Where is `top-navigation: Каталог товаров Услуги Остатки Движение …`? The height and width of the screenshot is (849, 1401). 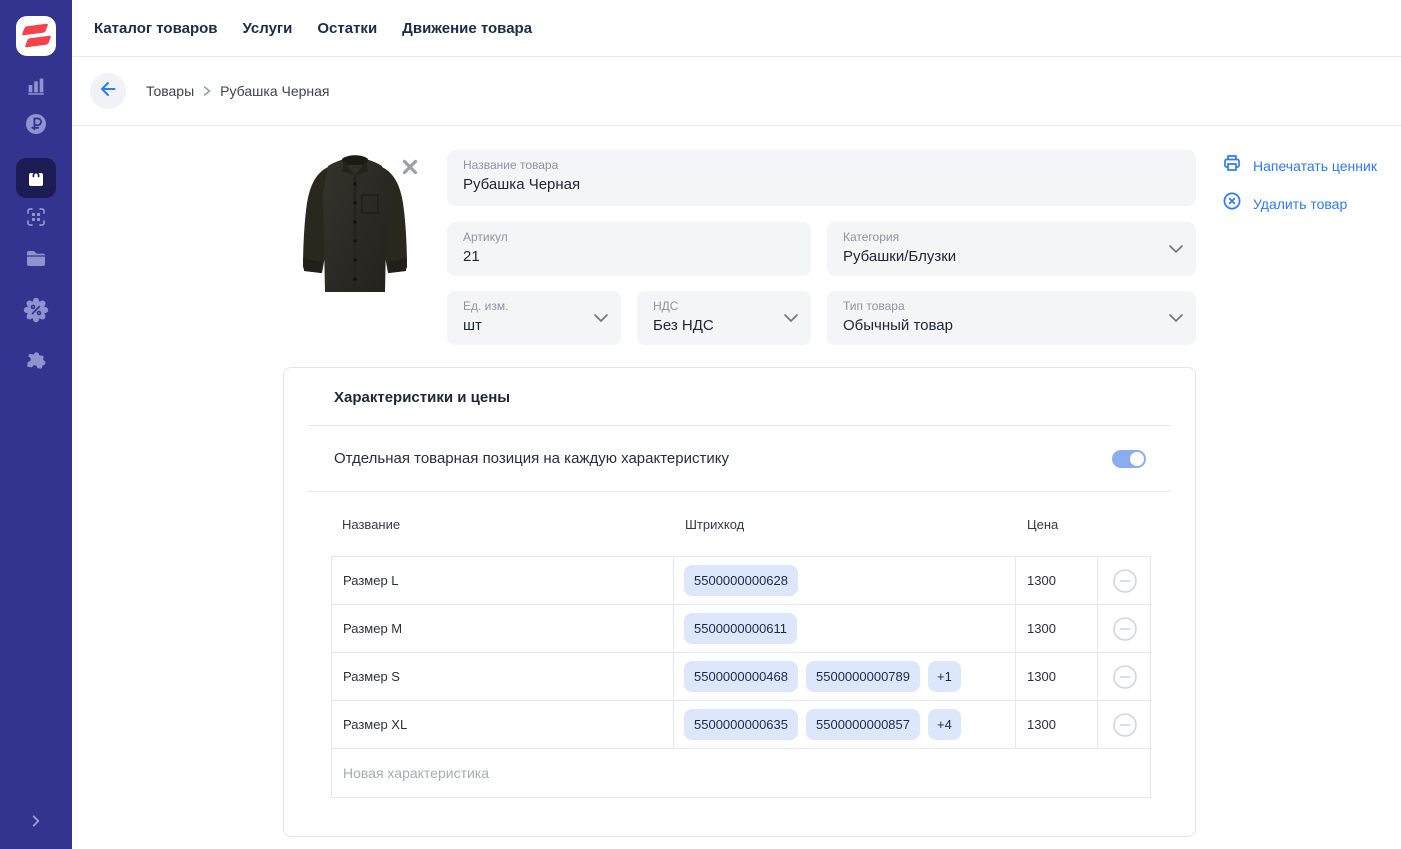
top-navigation: Каталог товаров Услуги Остатки Движение … is located at coordinates (736, 28).